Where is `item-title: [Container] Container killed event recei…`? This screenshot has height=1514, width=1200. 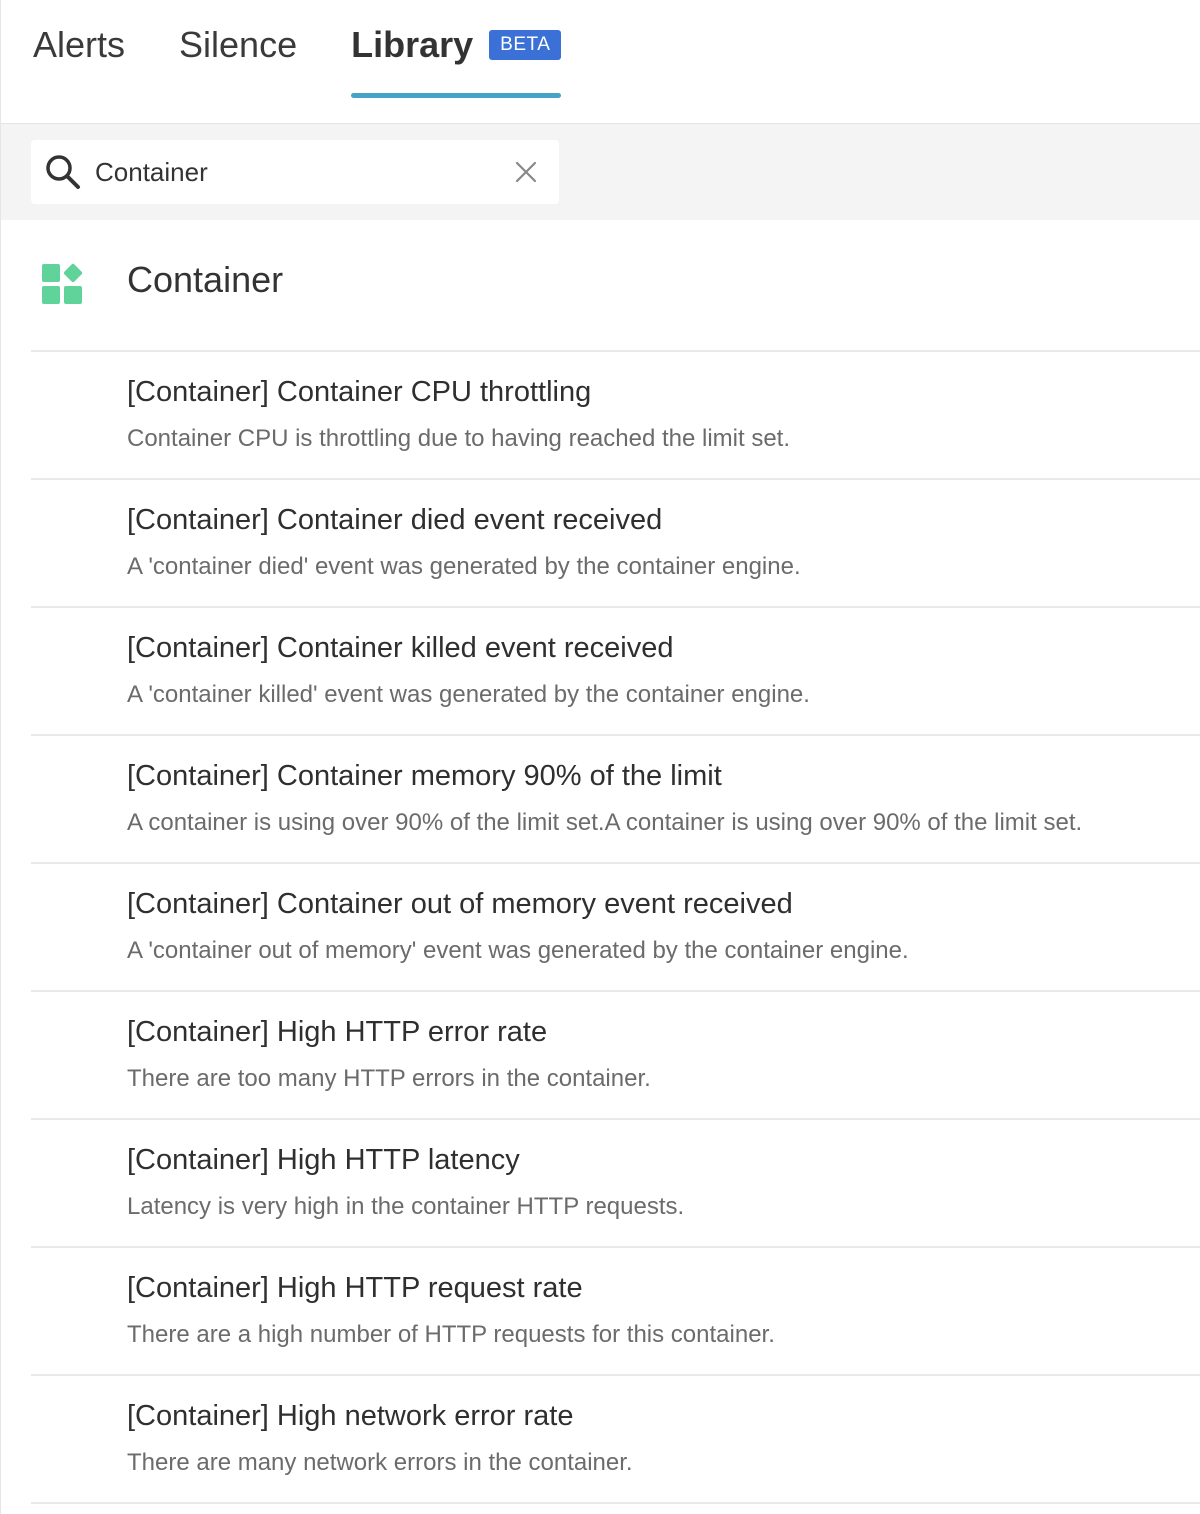
item-title: [Container] Container killed event recei… is located at coordinates (400, 648).